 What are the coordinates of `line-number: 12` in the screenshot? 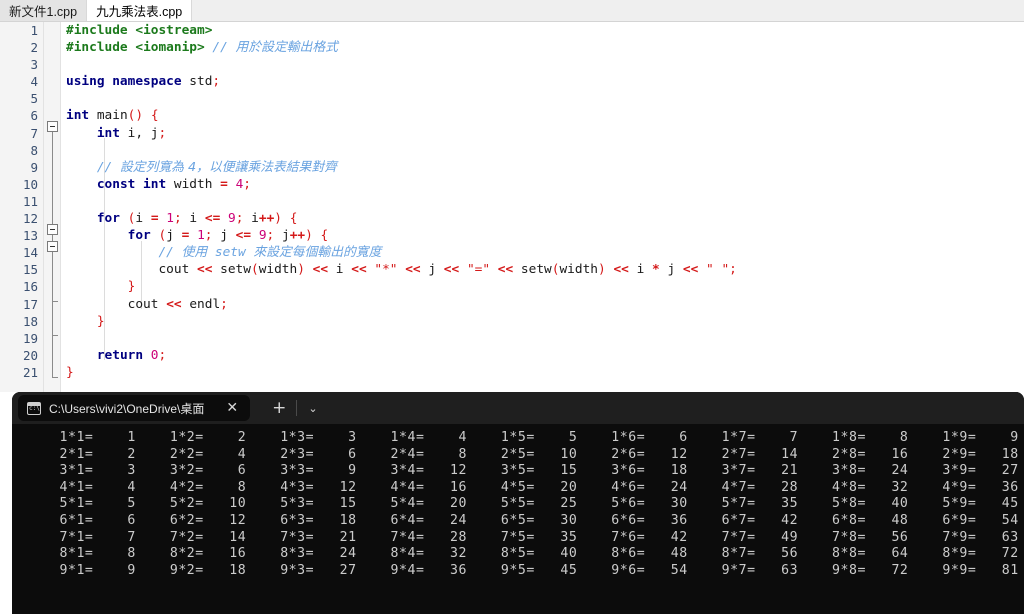 It's located at (30, 219).